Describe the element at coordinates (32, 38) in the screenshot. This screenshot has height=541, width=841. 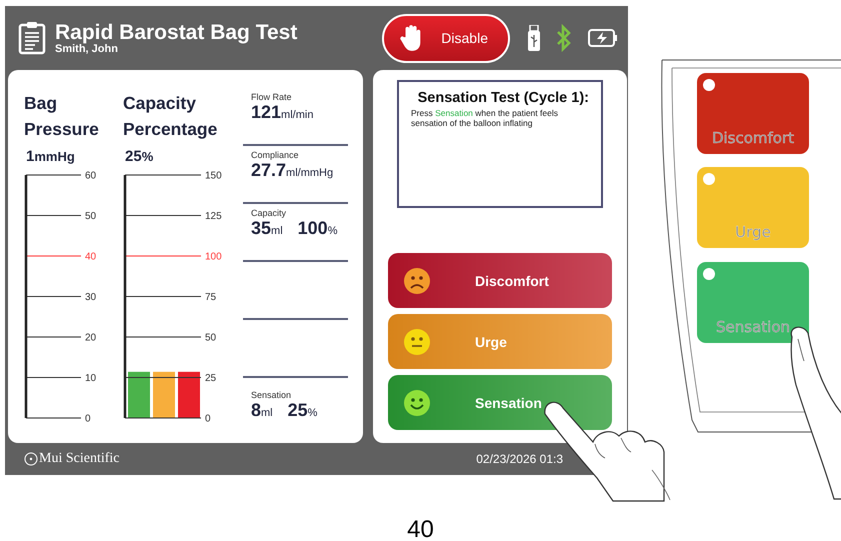
I see `clipboard-icon` at that location.